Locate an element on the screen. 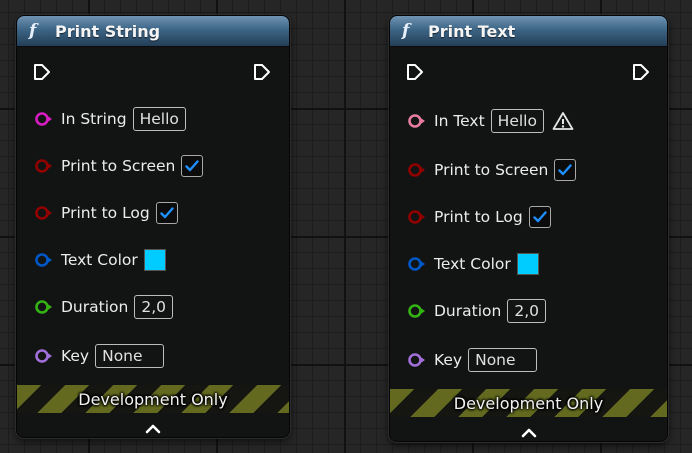 This screenshot has width=692, height=453. node-title: Print Text is located at coordinates (472, 31).